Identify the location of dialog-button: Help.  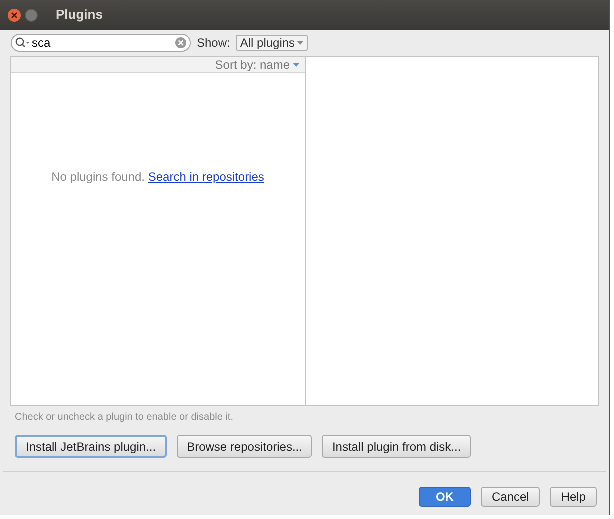
(573, 497).